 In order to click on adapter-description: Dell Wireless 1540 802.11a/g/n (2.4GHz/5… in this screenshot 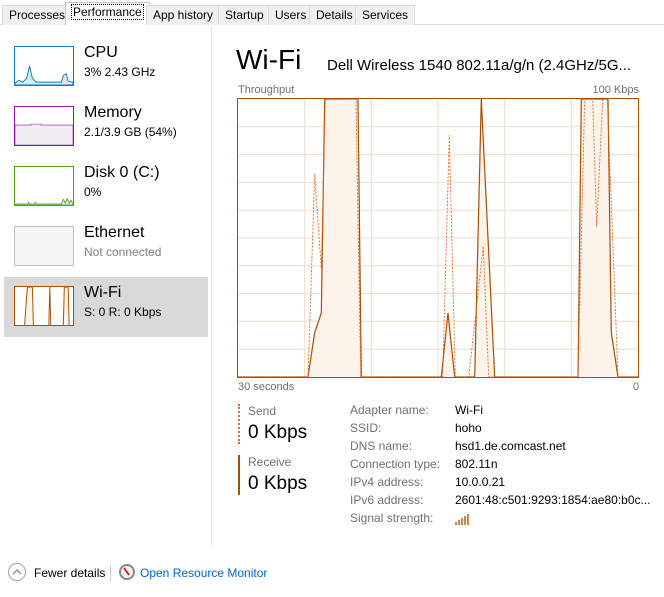, I will do `click(479, 65)`.